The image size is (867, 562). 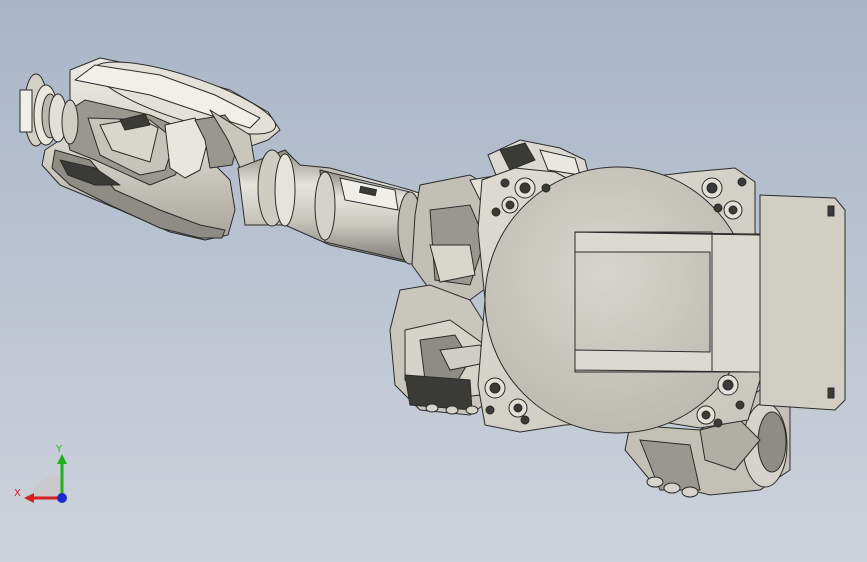 What do you see at coordinates (47, 487) in the screenshot?
I see `triad-plane-shade` at bounding box center [47, 487].